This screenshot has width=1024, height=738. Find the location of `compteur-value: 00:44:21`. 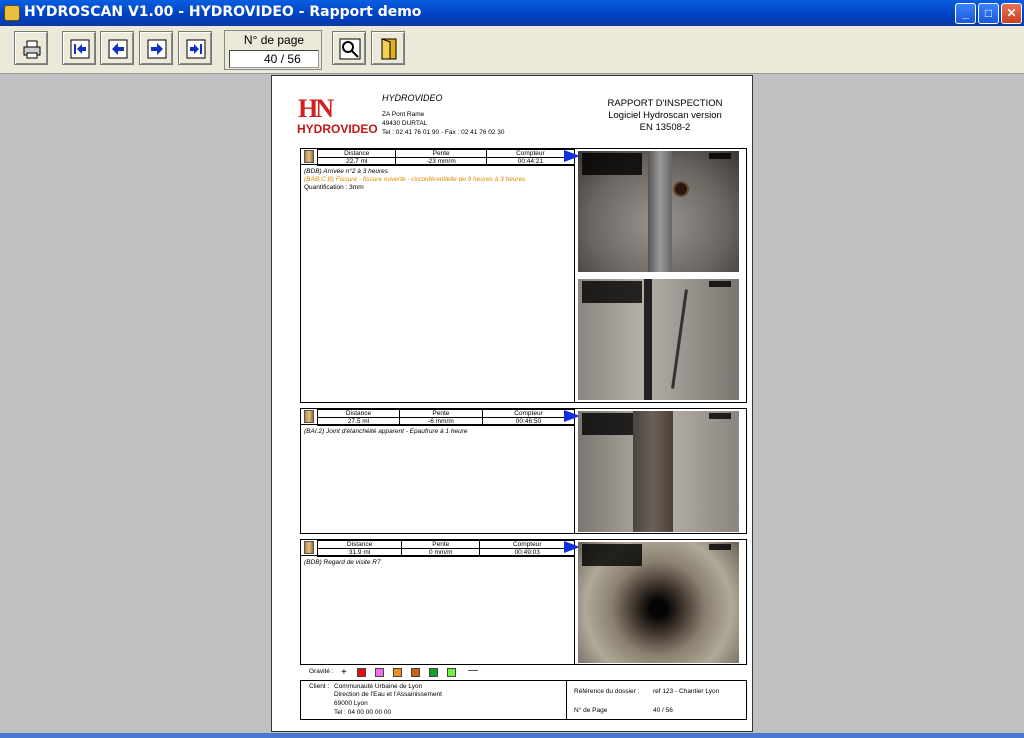

compteur-value: 00:44:21 is located at coordinates (530, 161).